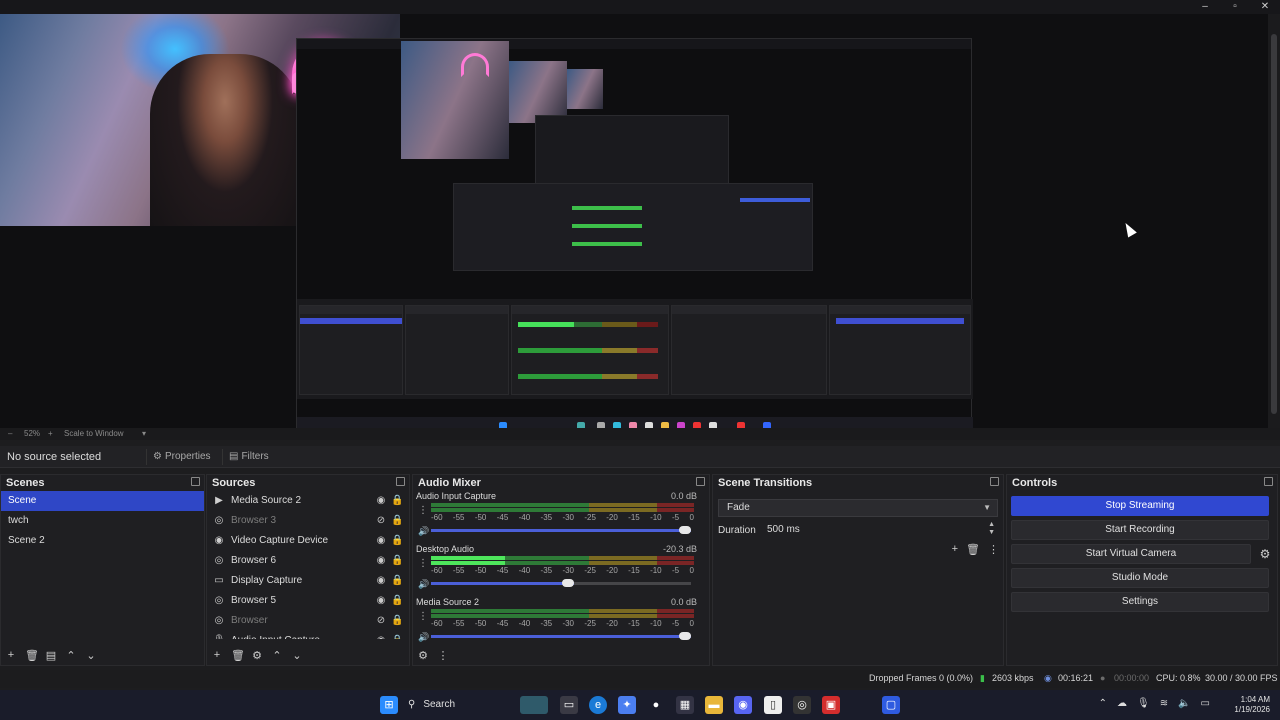 This screenshot has width=1280, height=720. Describe the element at coordinates (1140, 602) in the screenshot. I see `settings-button: Settings` at that location.